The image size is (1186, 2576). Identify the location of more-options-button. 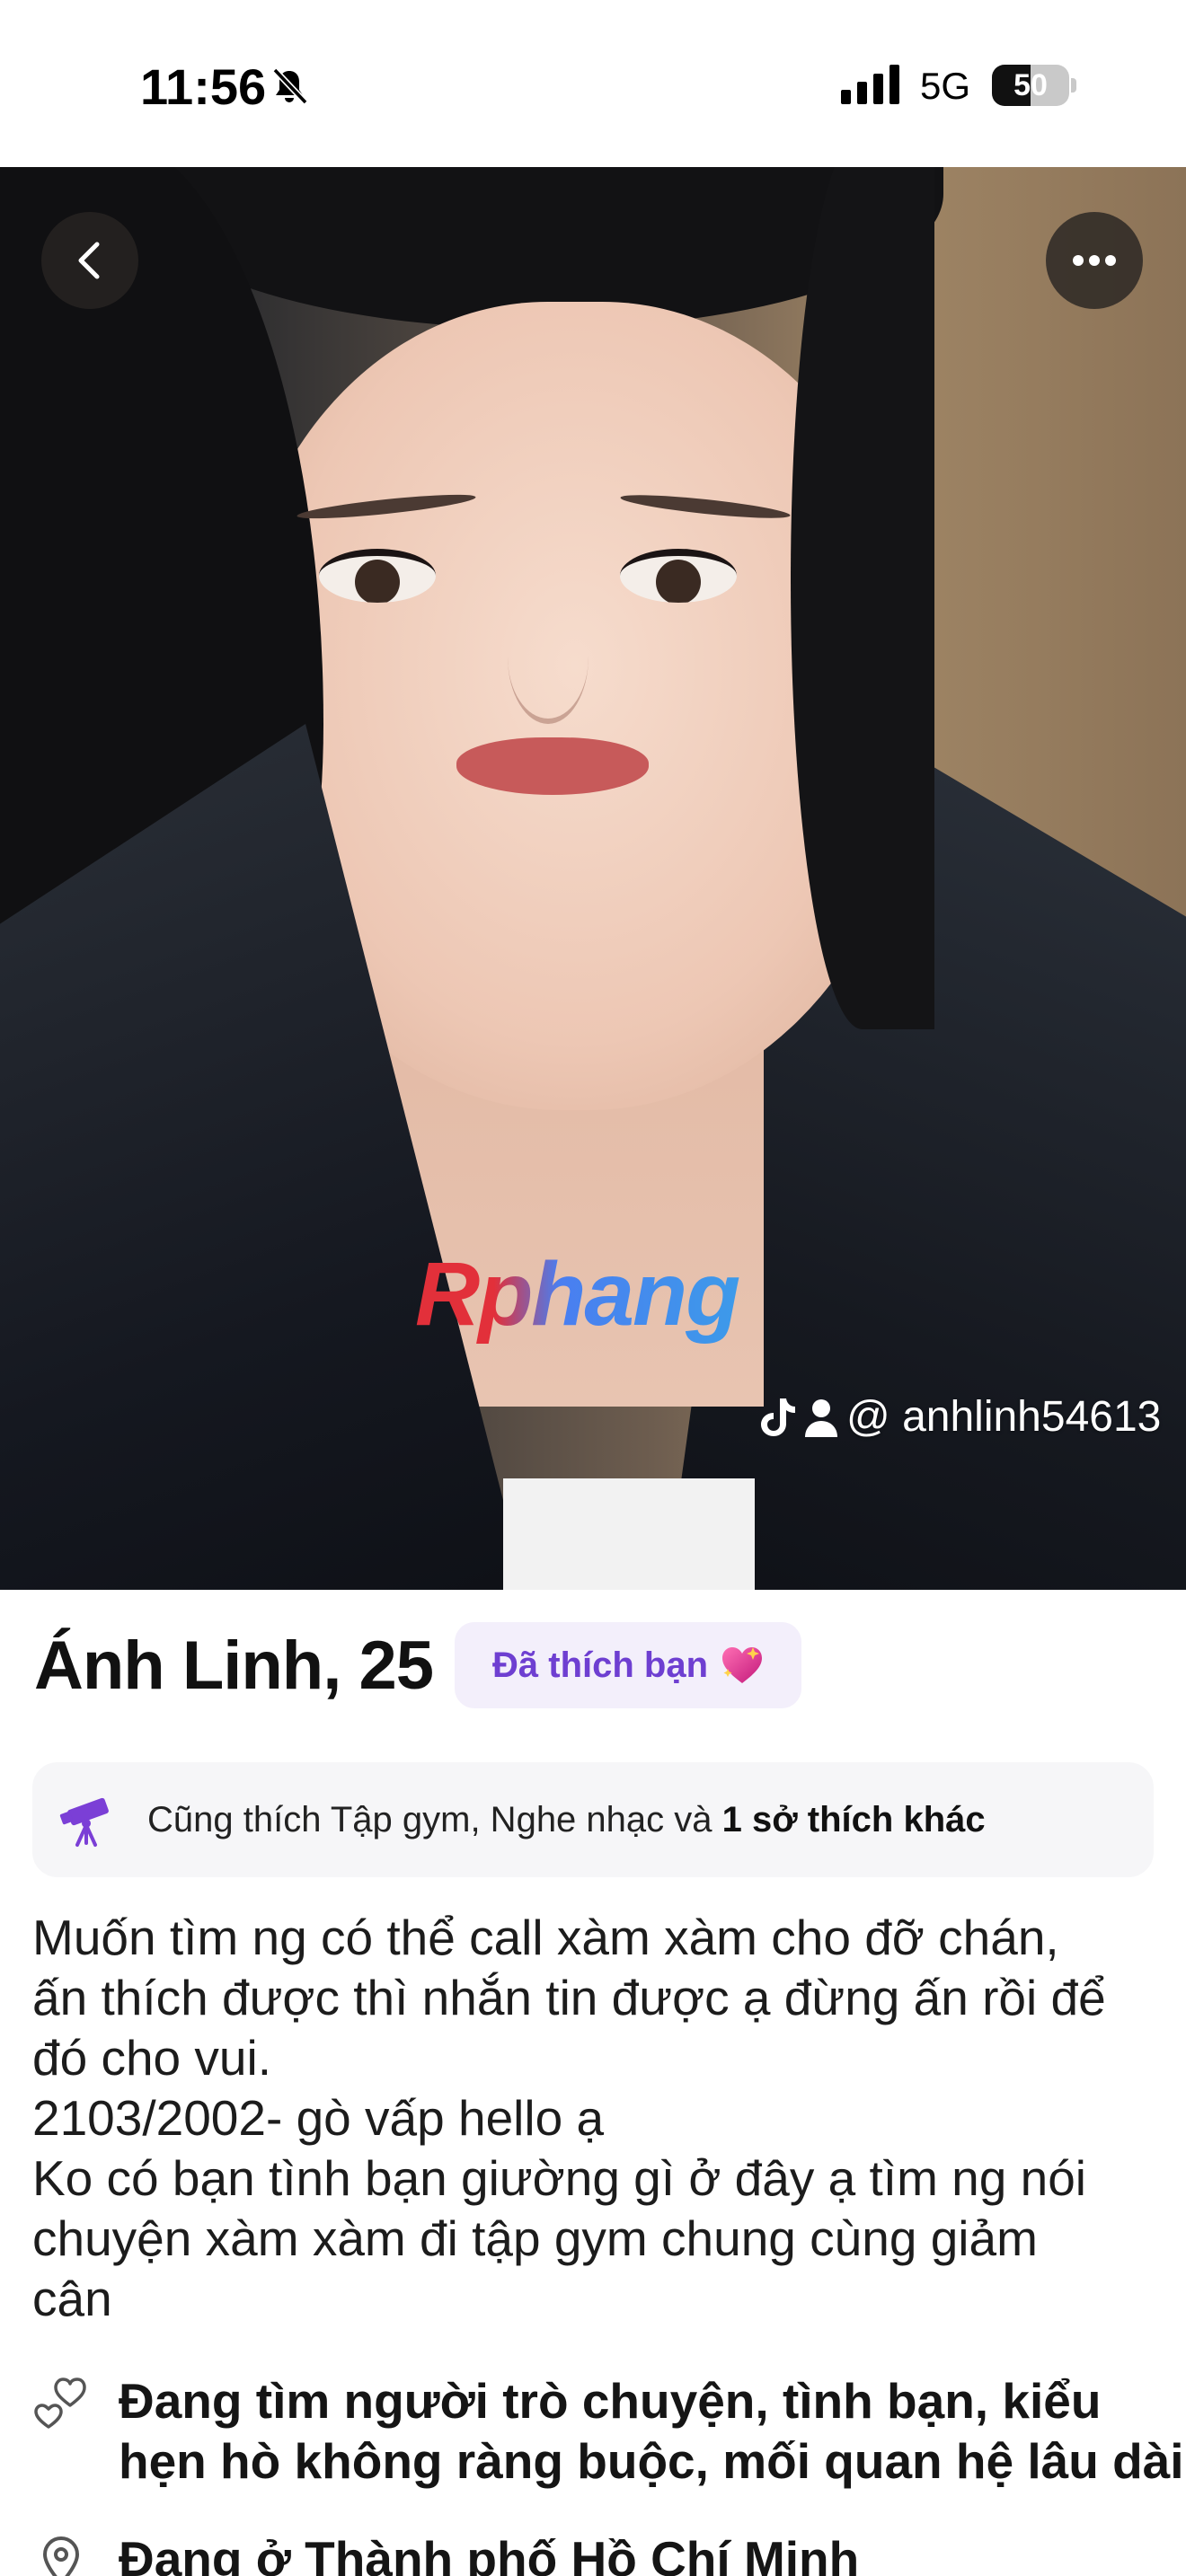
(1094, 260).